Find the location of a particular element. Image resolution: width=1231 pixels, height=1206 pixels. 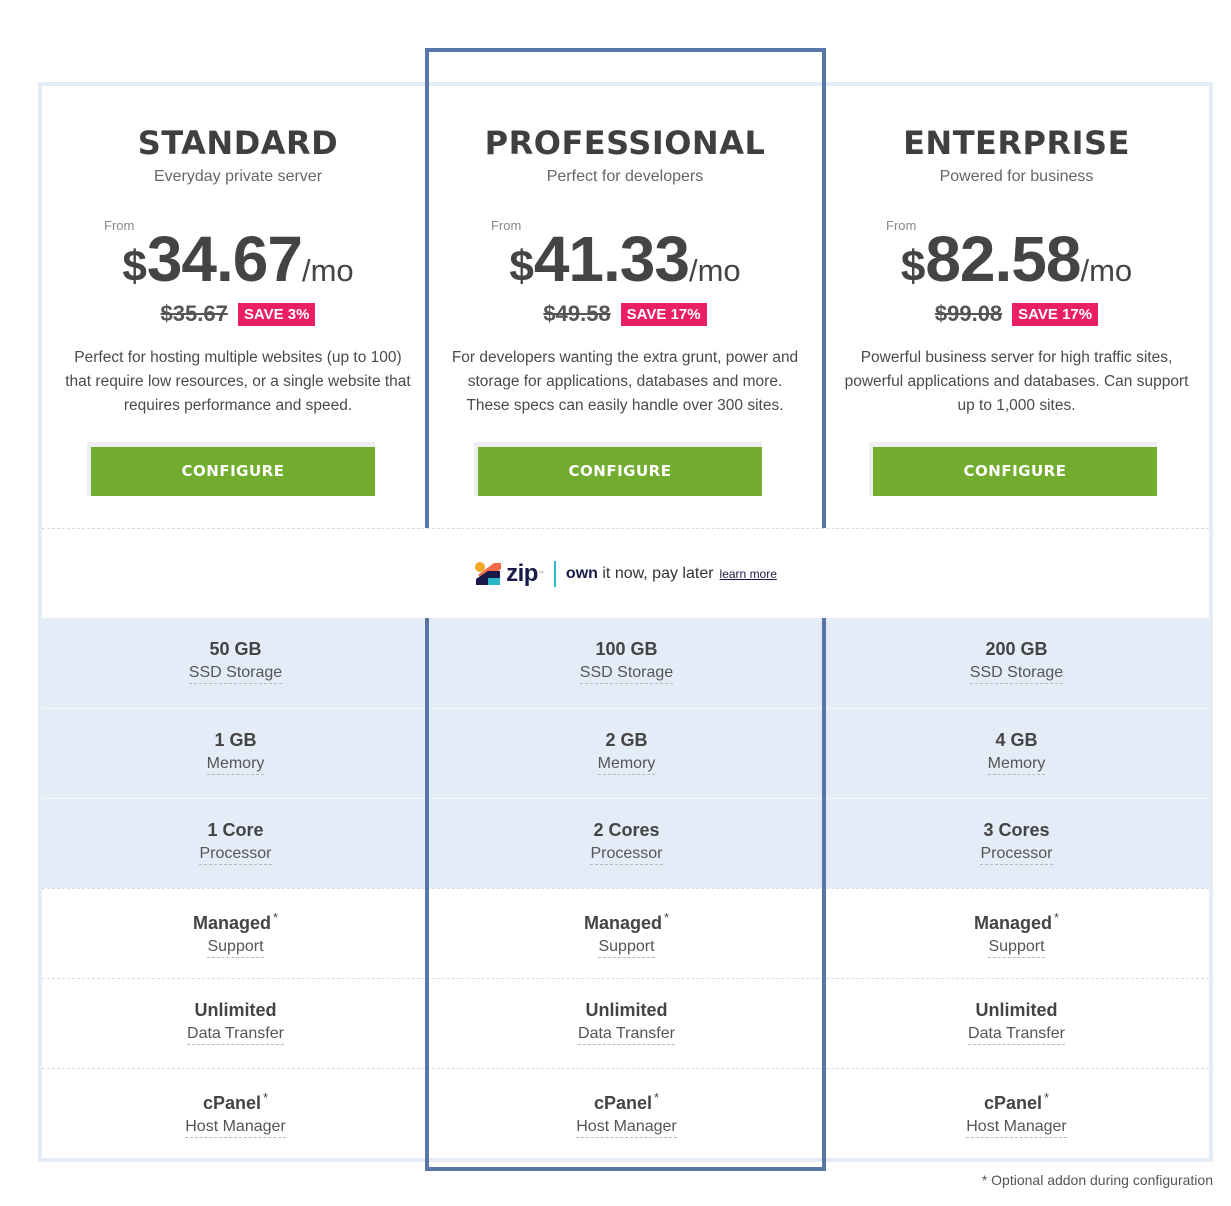

price-amount: 82.58 is located at coordinates (1003, 259).